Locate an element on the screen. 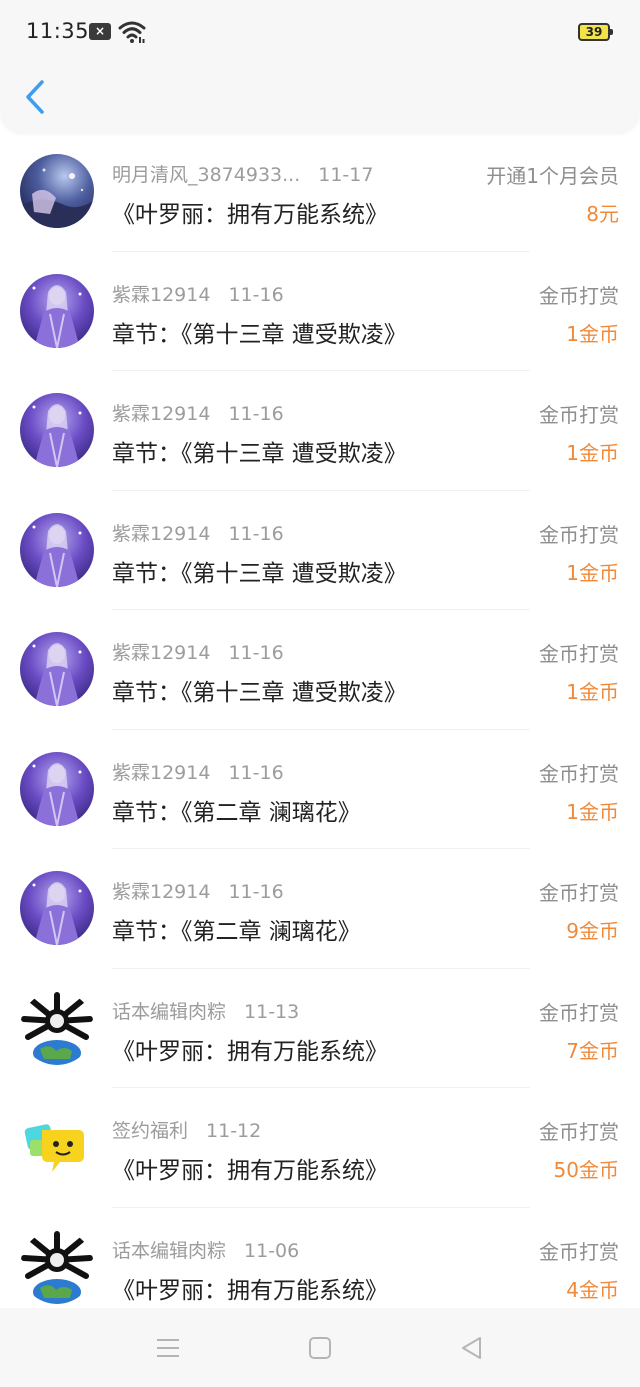 The image size is (640, 1387). menu-icon is located at coordinates (168, 1348).